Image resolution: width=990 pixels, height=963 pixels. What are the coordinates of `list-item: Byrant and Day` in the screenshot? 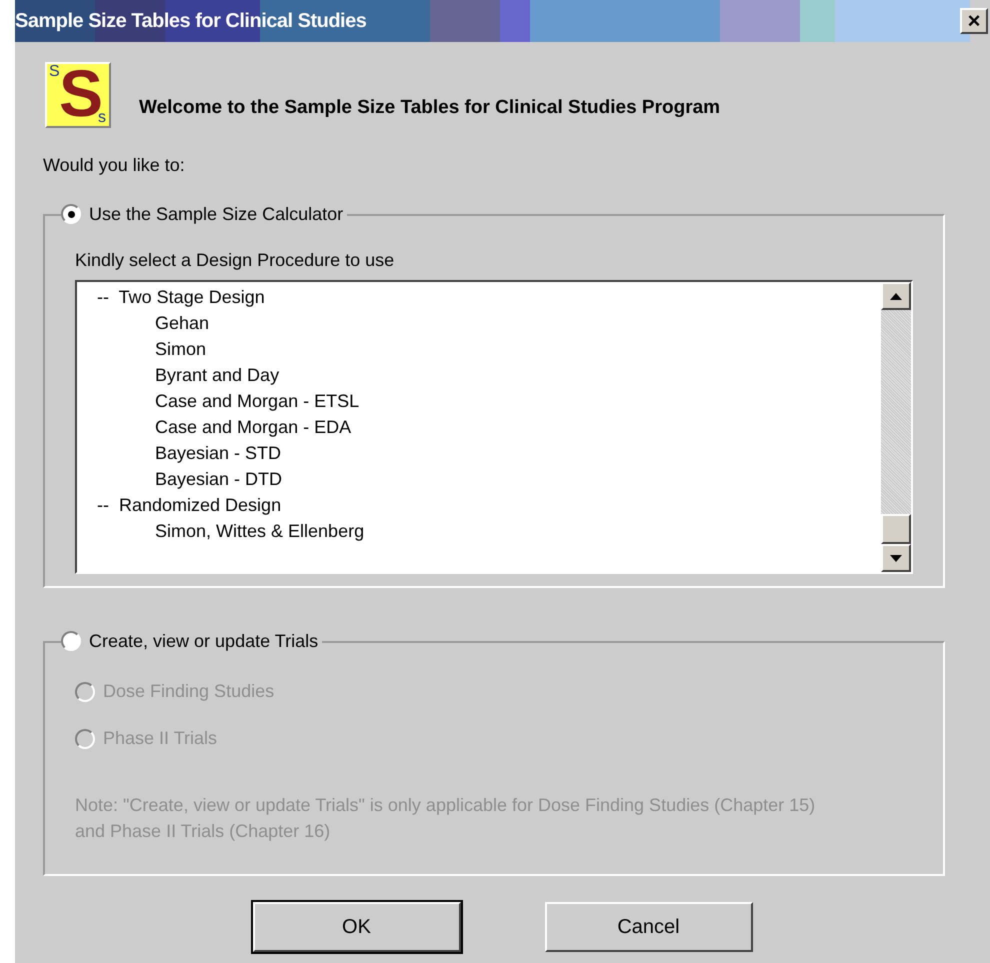 It's located at (479, 375).